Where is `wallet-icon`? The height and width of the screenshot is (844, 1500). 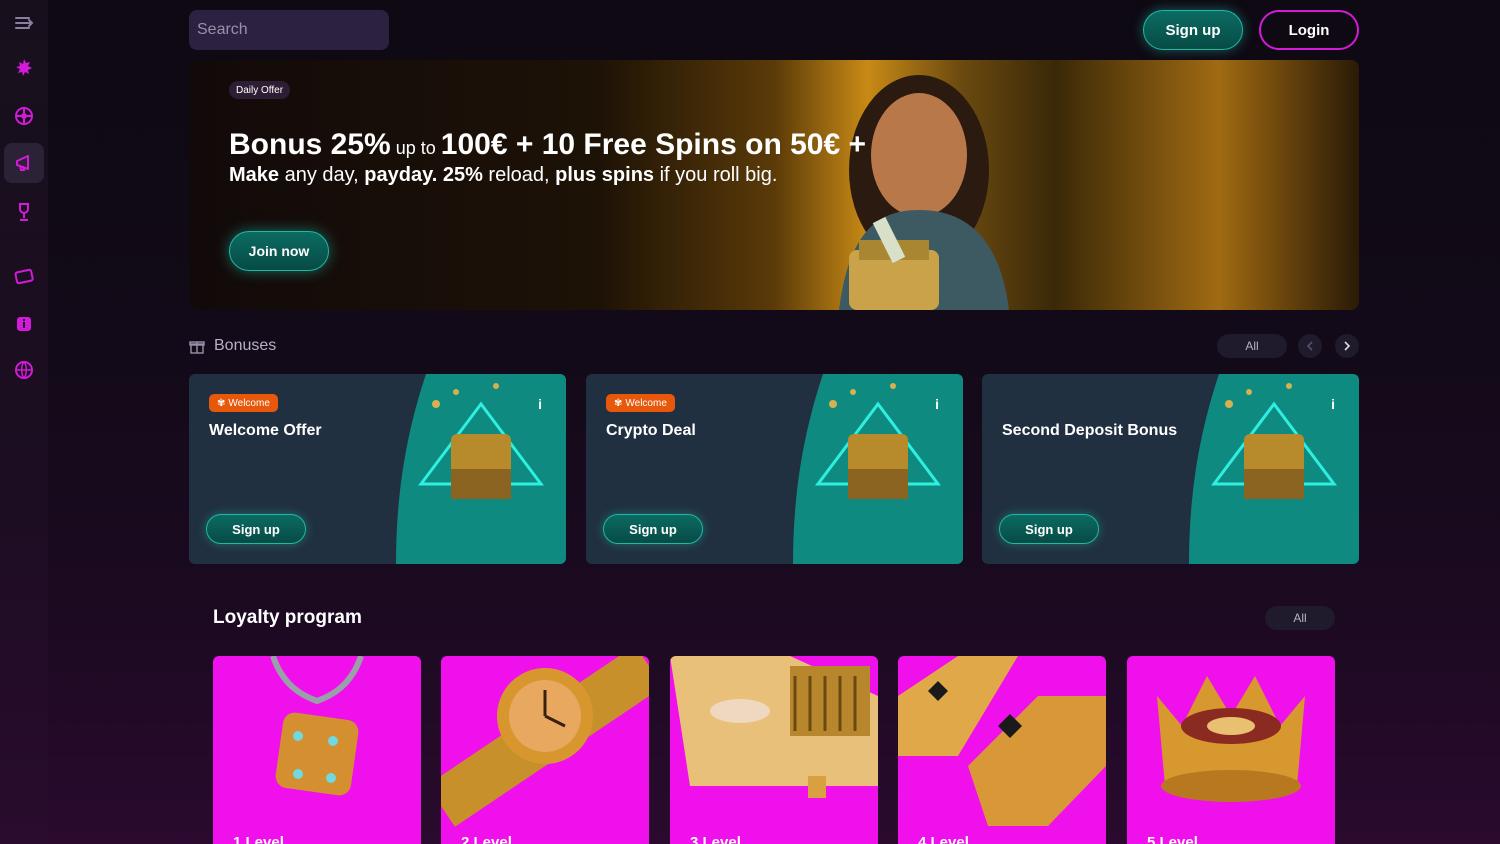 wallet-icon is located at coordinates (24, 276).